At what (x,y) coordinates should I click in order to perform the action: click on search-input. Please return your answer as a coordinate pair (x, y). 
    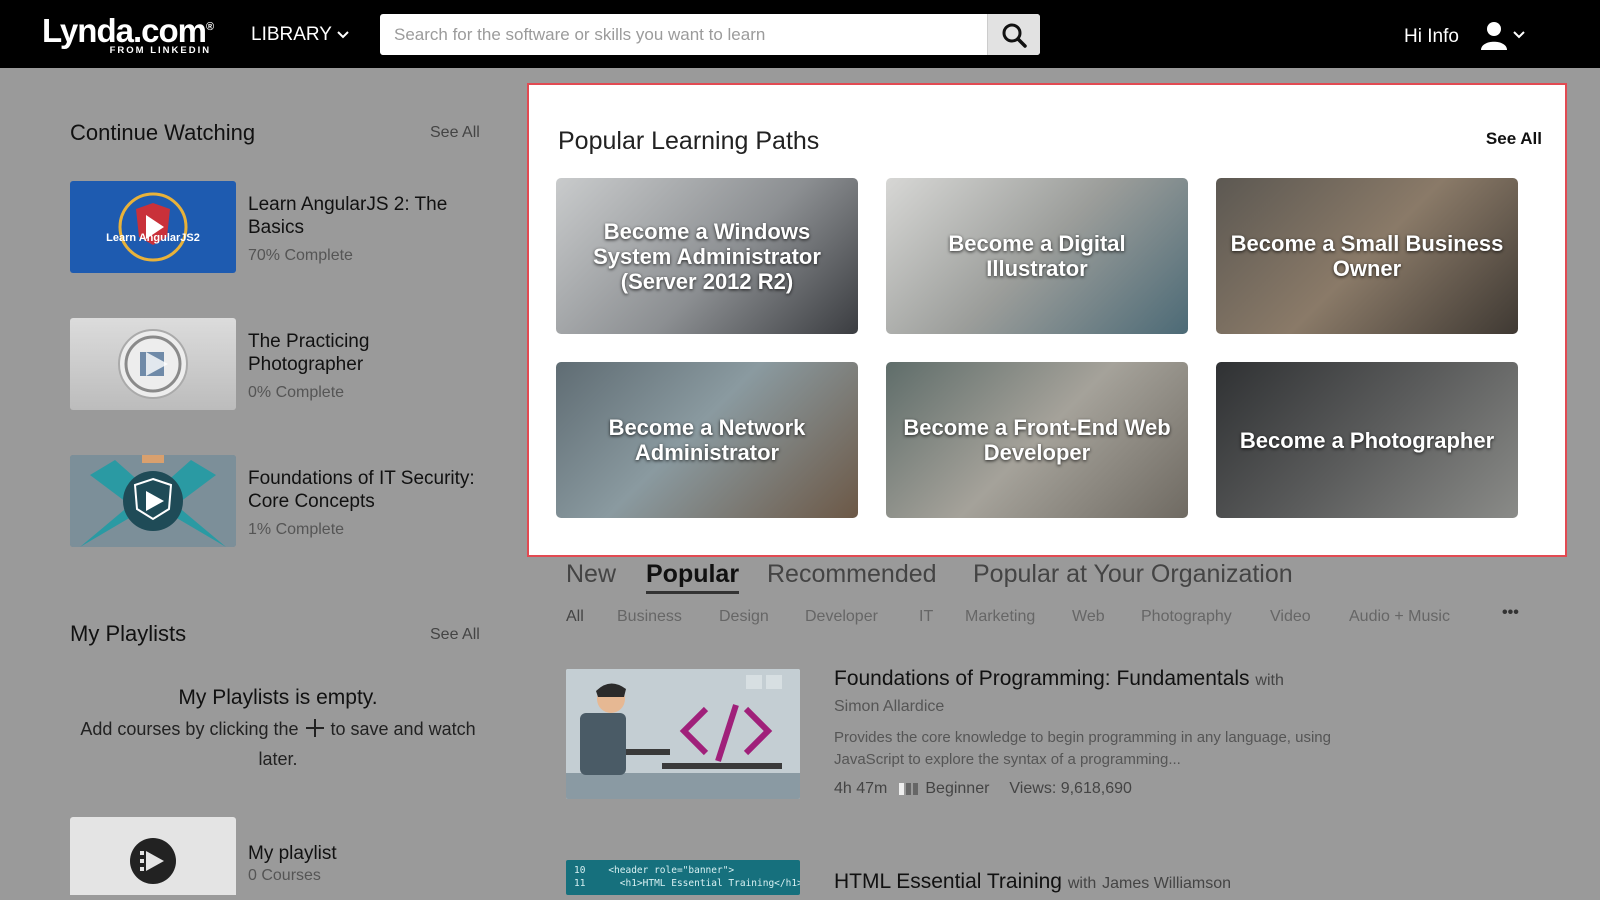
    Looking at the image, I should click on (680, 34).